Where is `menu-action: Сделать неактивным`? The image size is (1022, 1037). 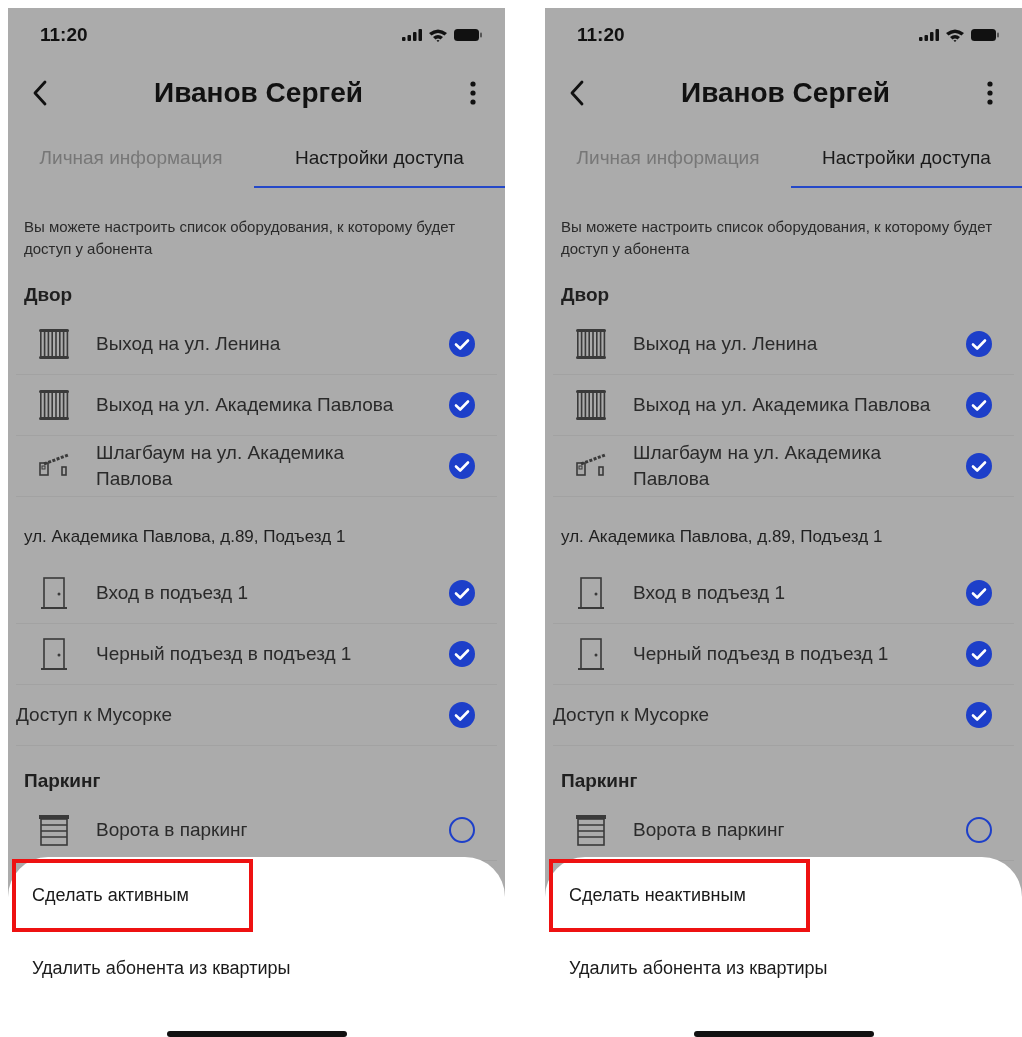
menu-action: Сделать неактивным is located at coordinates (679, 895).